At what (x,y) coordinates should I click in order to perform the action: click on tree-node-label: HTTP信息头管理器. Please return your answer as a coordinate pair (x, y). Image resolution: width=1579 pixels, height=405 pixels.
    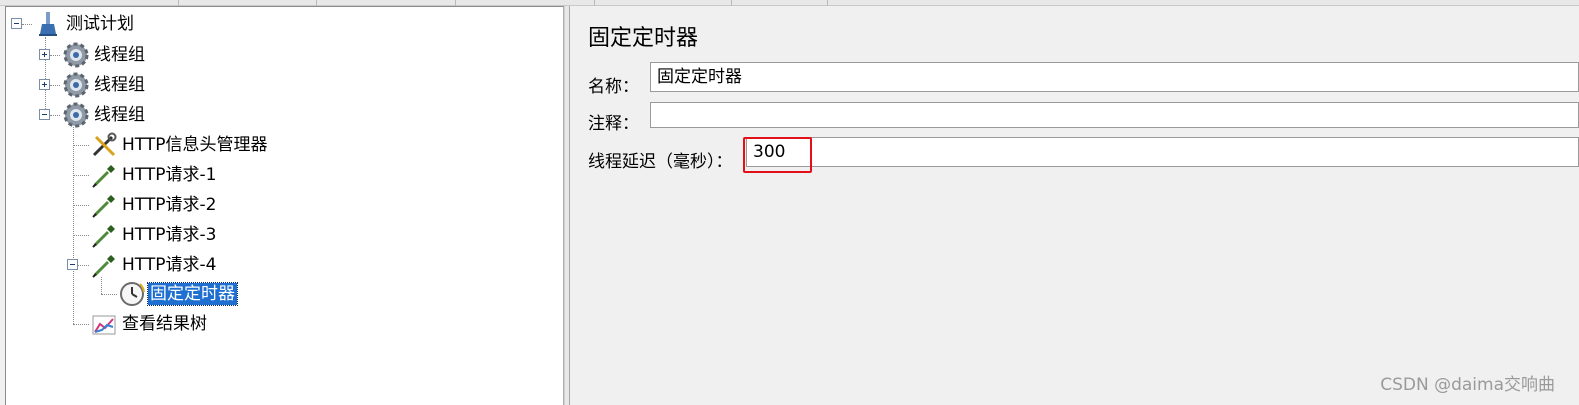
    Looking at the image, I should click on (195, 145).